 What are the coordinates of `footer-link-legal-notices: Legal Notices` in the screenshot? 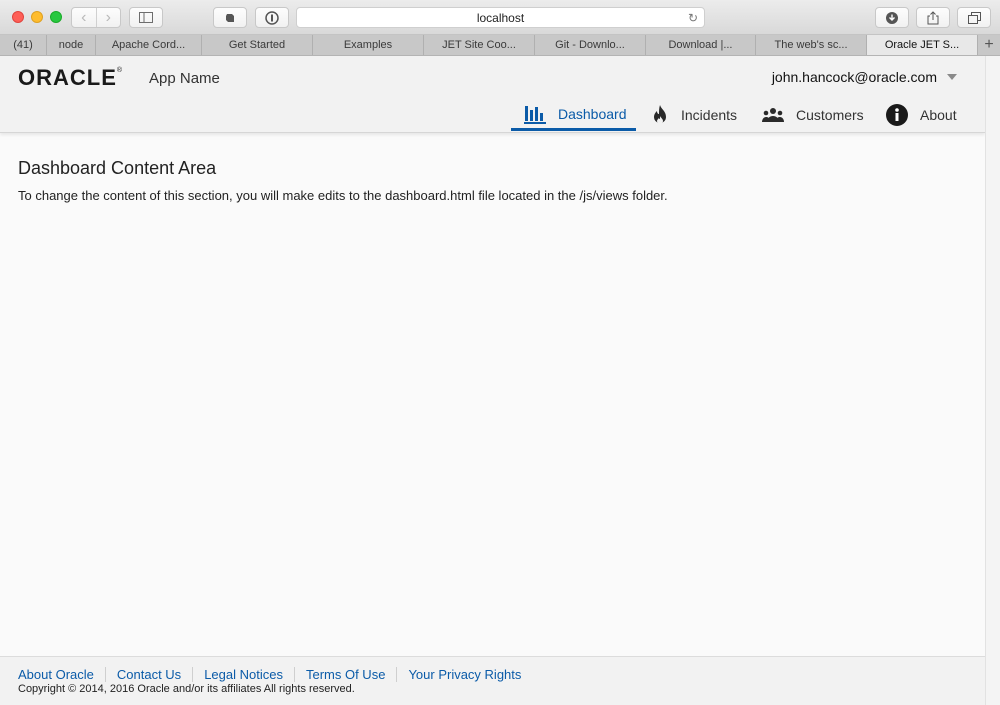 It's located at (243, 674).